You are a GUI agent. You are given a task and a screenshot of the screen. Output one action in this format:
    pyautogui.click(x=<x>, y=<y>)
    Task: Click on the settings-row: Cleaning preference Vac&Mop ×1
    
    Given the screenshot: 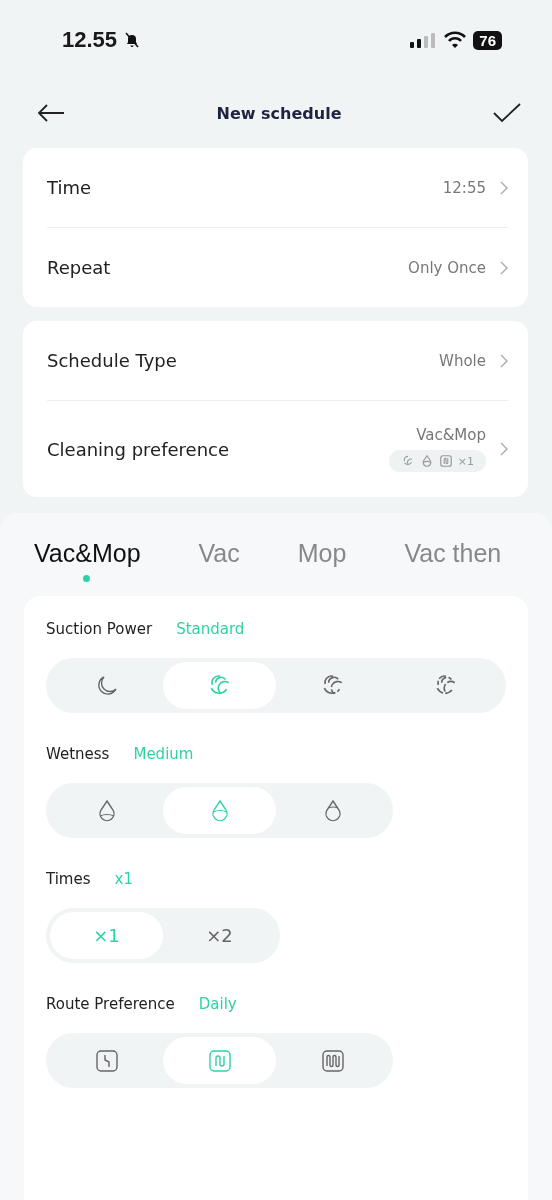 What is the action you would take?
    pyautogui.click(x=277, y=449)
    